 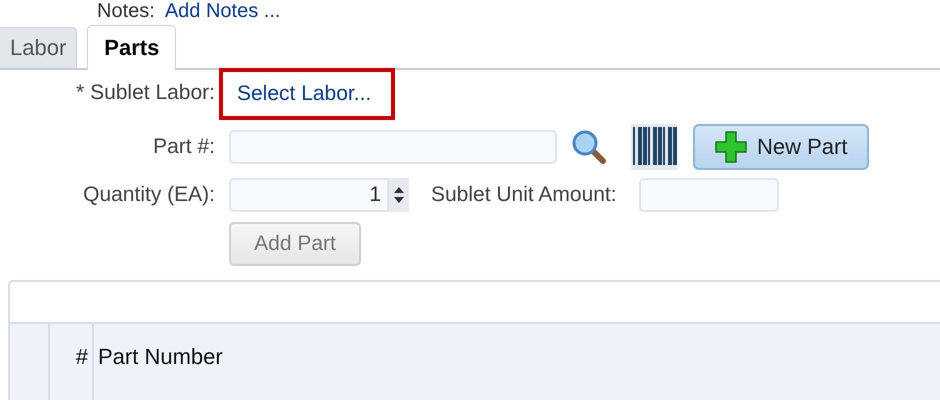 What do you see at coordinates (145, 93) in the screenshot?
I see `sublet-labor-label: * Sublet Labor:` at bounding box center [145, 93].